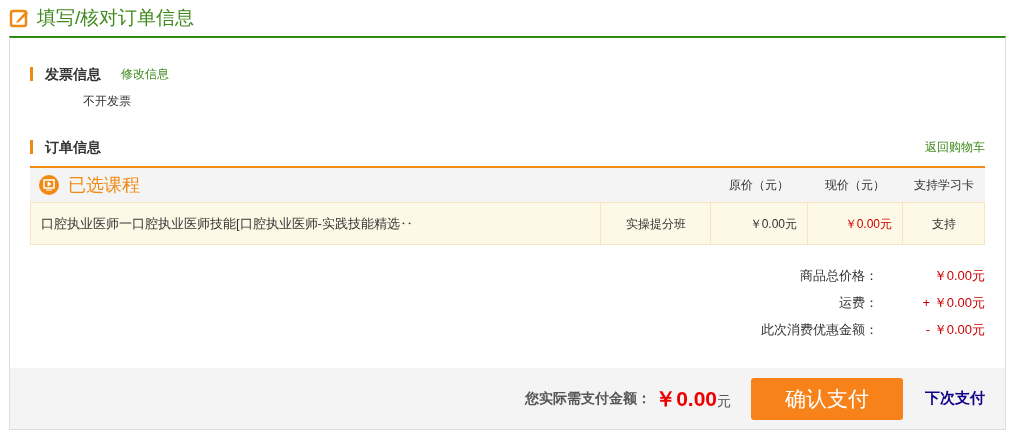 The height and width of the screenshot is (438, 1015). I want to click on card-support-cell: 支持, so click(943, 223).